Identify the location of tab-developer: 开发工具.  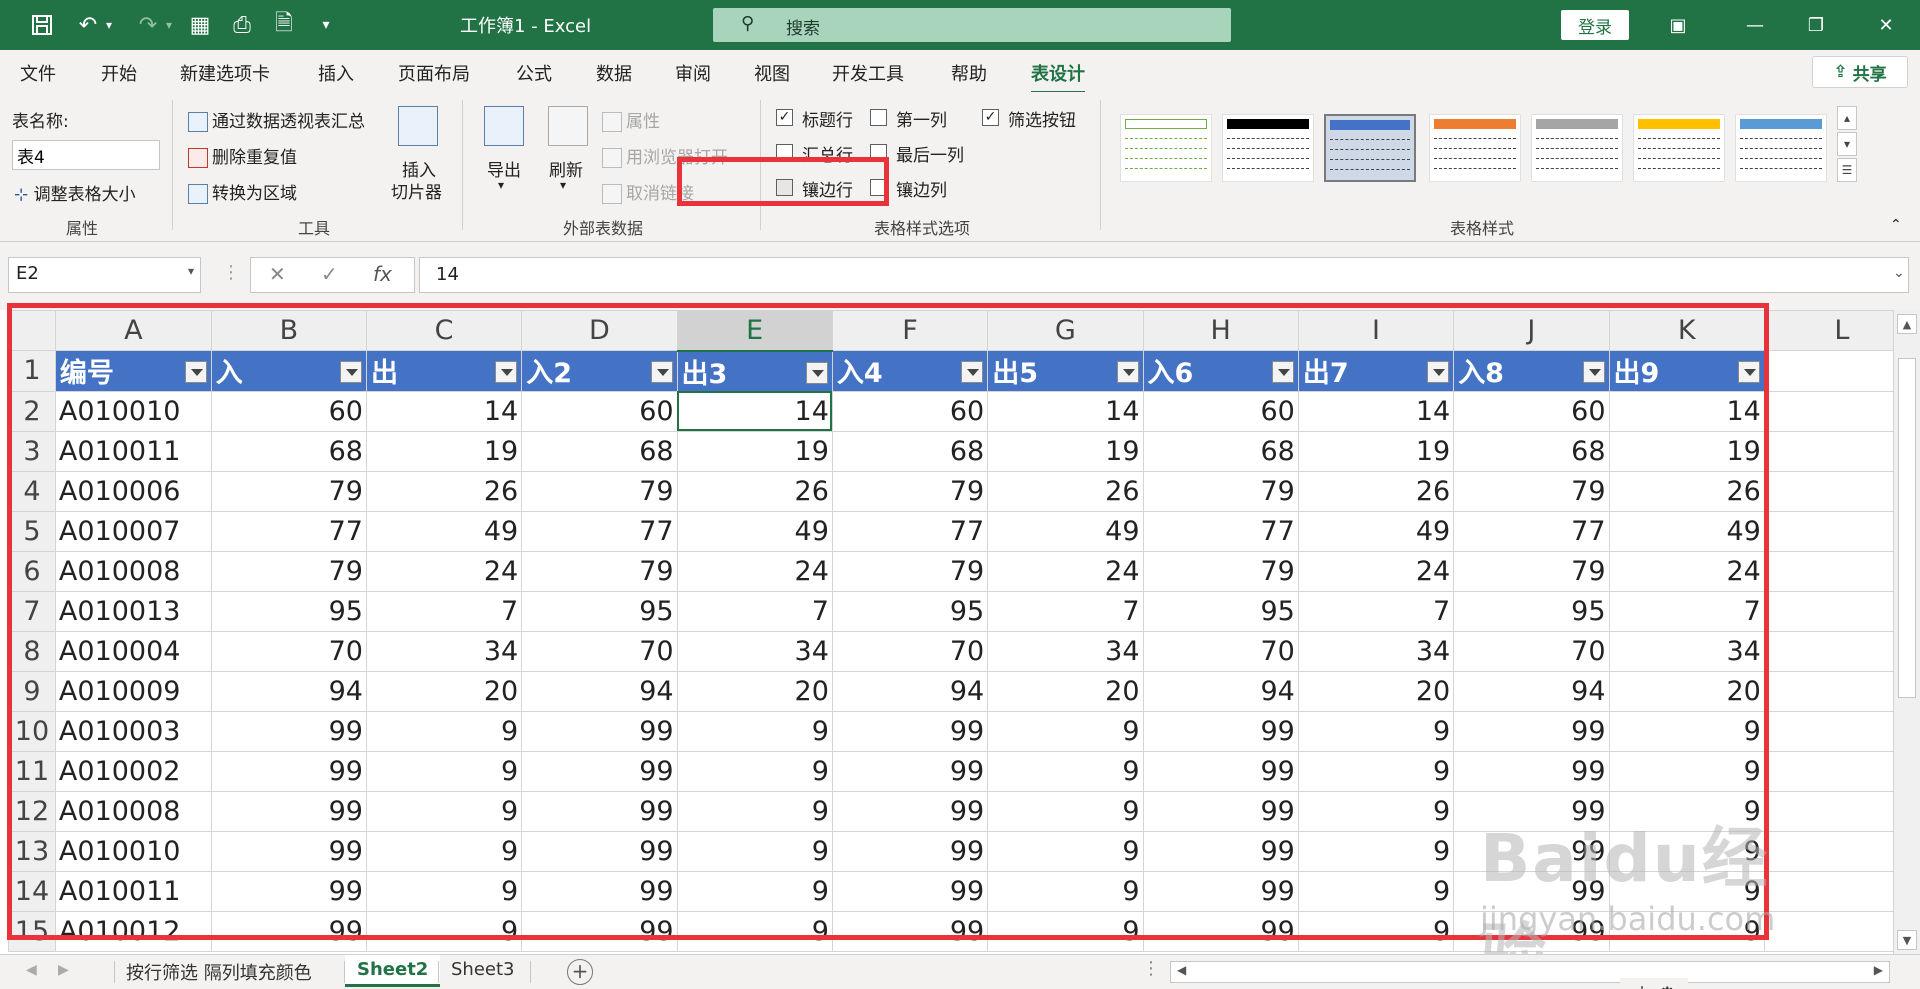
(868, 73).